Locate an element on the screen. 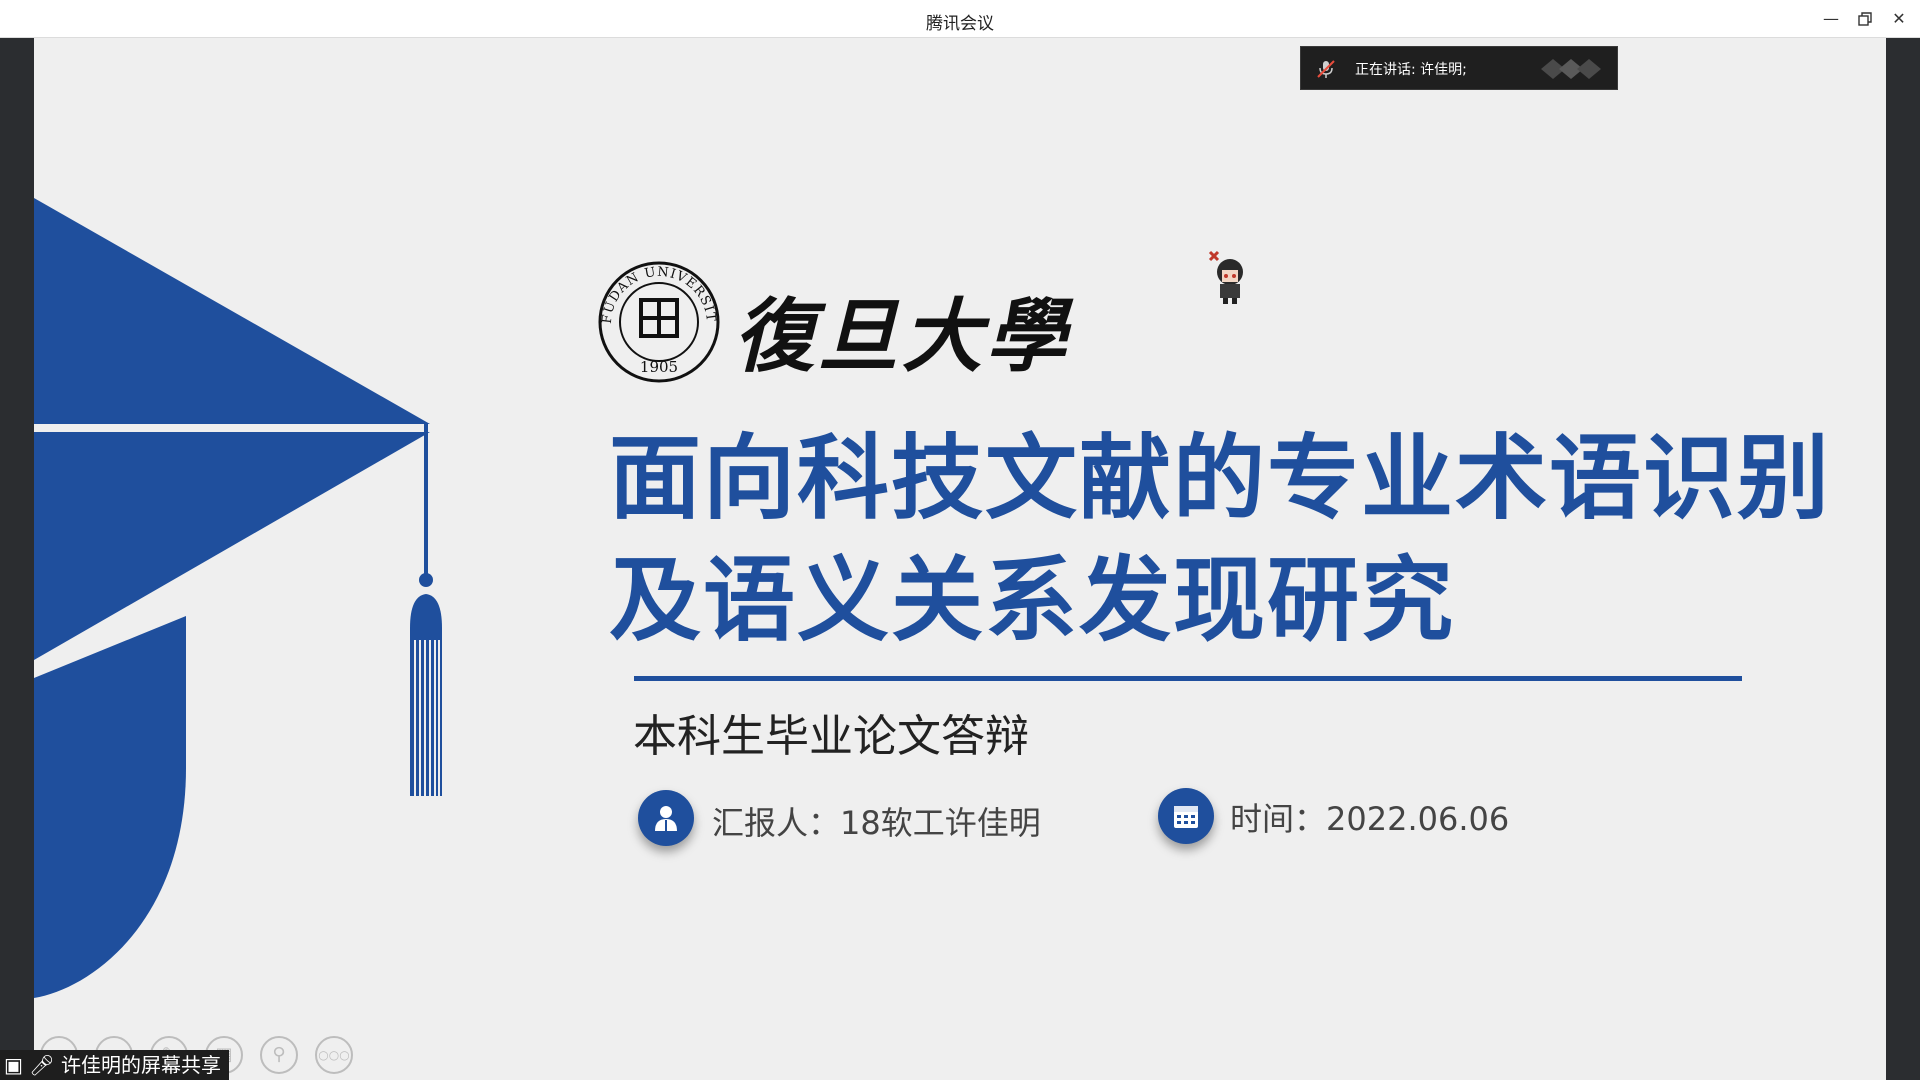 The image size is (1920, 1080). window-titlebar: 腾讯会议 — ✕ is located at coordinates (960, 19).